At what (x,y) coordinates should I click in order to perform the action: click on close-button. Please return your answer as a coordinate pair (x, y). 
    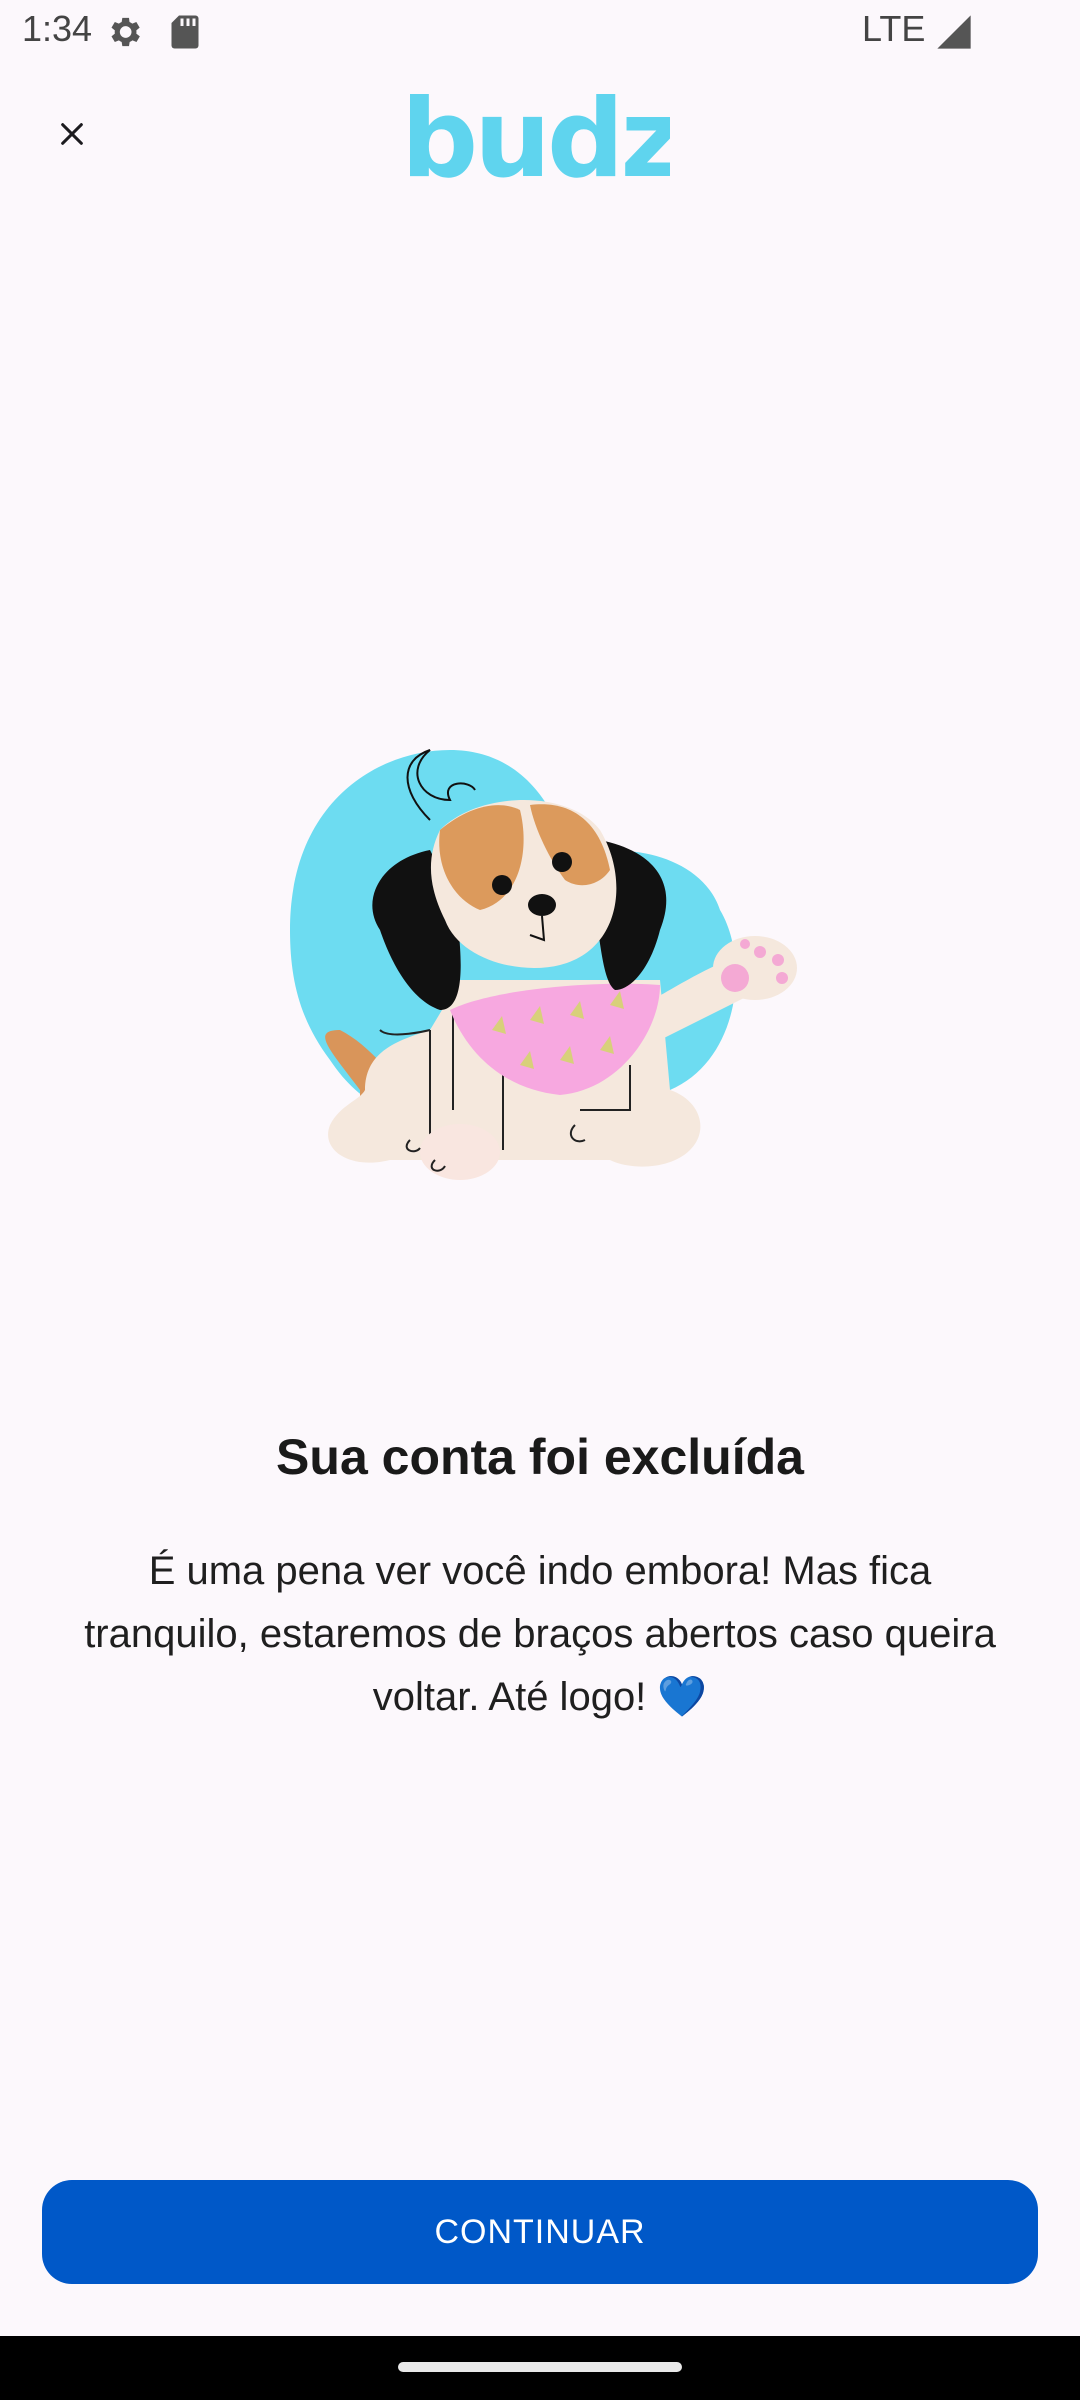
    Looking at the image, I should click on (72, 134).